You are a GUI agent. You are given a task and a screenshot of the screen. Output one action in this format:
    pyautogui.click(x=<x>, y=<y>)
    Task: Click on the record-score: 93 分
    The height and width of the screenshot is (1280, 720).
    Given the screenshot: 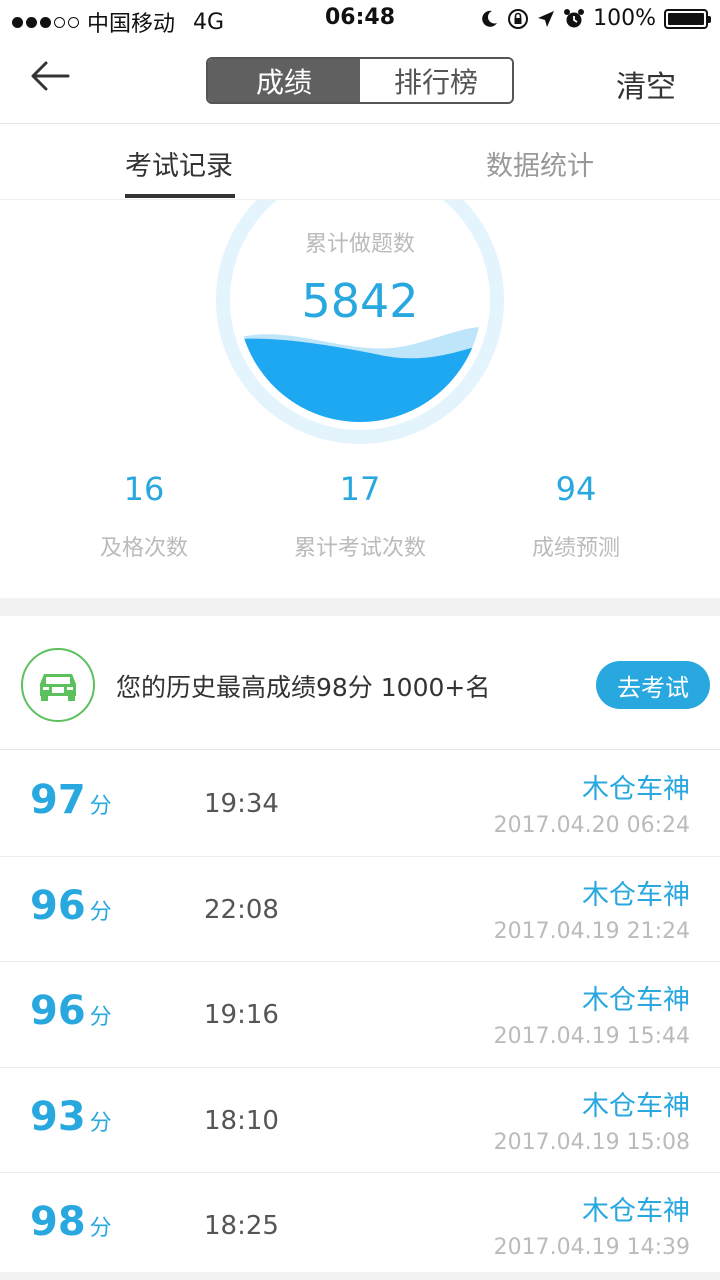 What is the action you would take?
    pyautogui.click(x=71, y=1117)
    